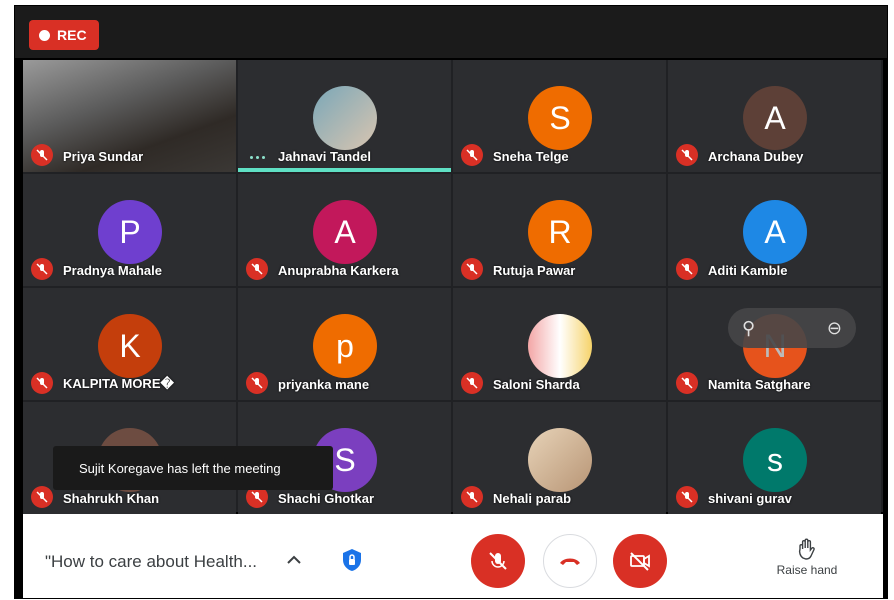 The image size is (894, 600). What do you see at coordinates (118, 383) in the screenshot?
I see `participant-name: KALPITA MORE�` at bounding box center [118, 383].